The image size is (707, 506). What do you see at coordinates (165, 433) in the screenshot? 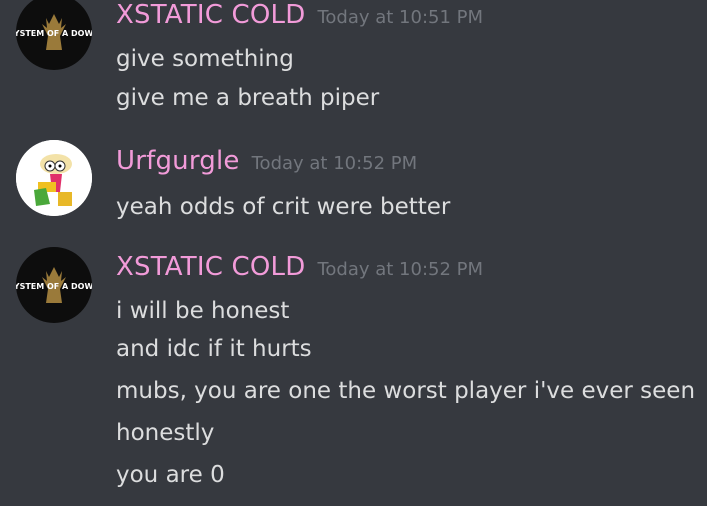
I see `message-line: honestly` at bounding box center [165, 433].